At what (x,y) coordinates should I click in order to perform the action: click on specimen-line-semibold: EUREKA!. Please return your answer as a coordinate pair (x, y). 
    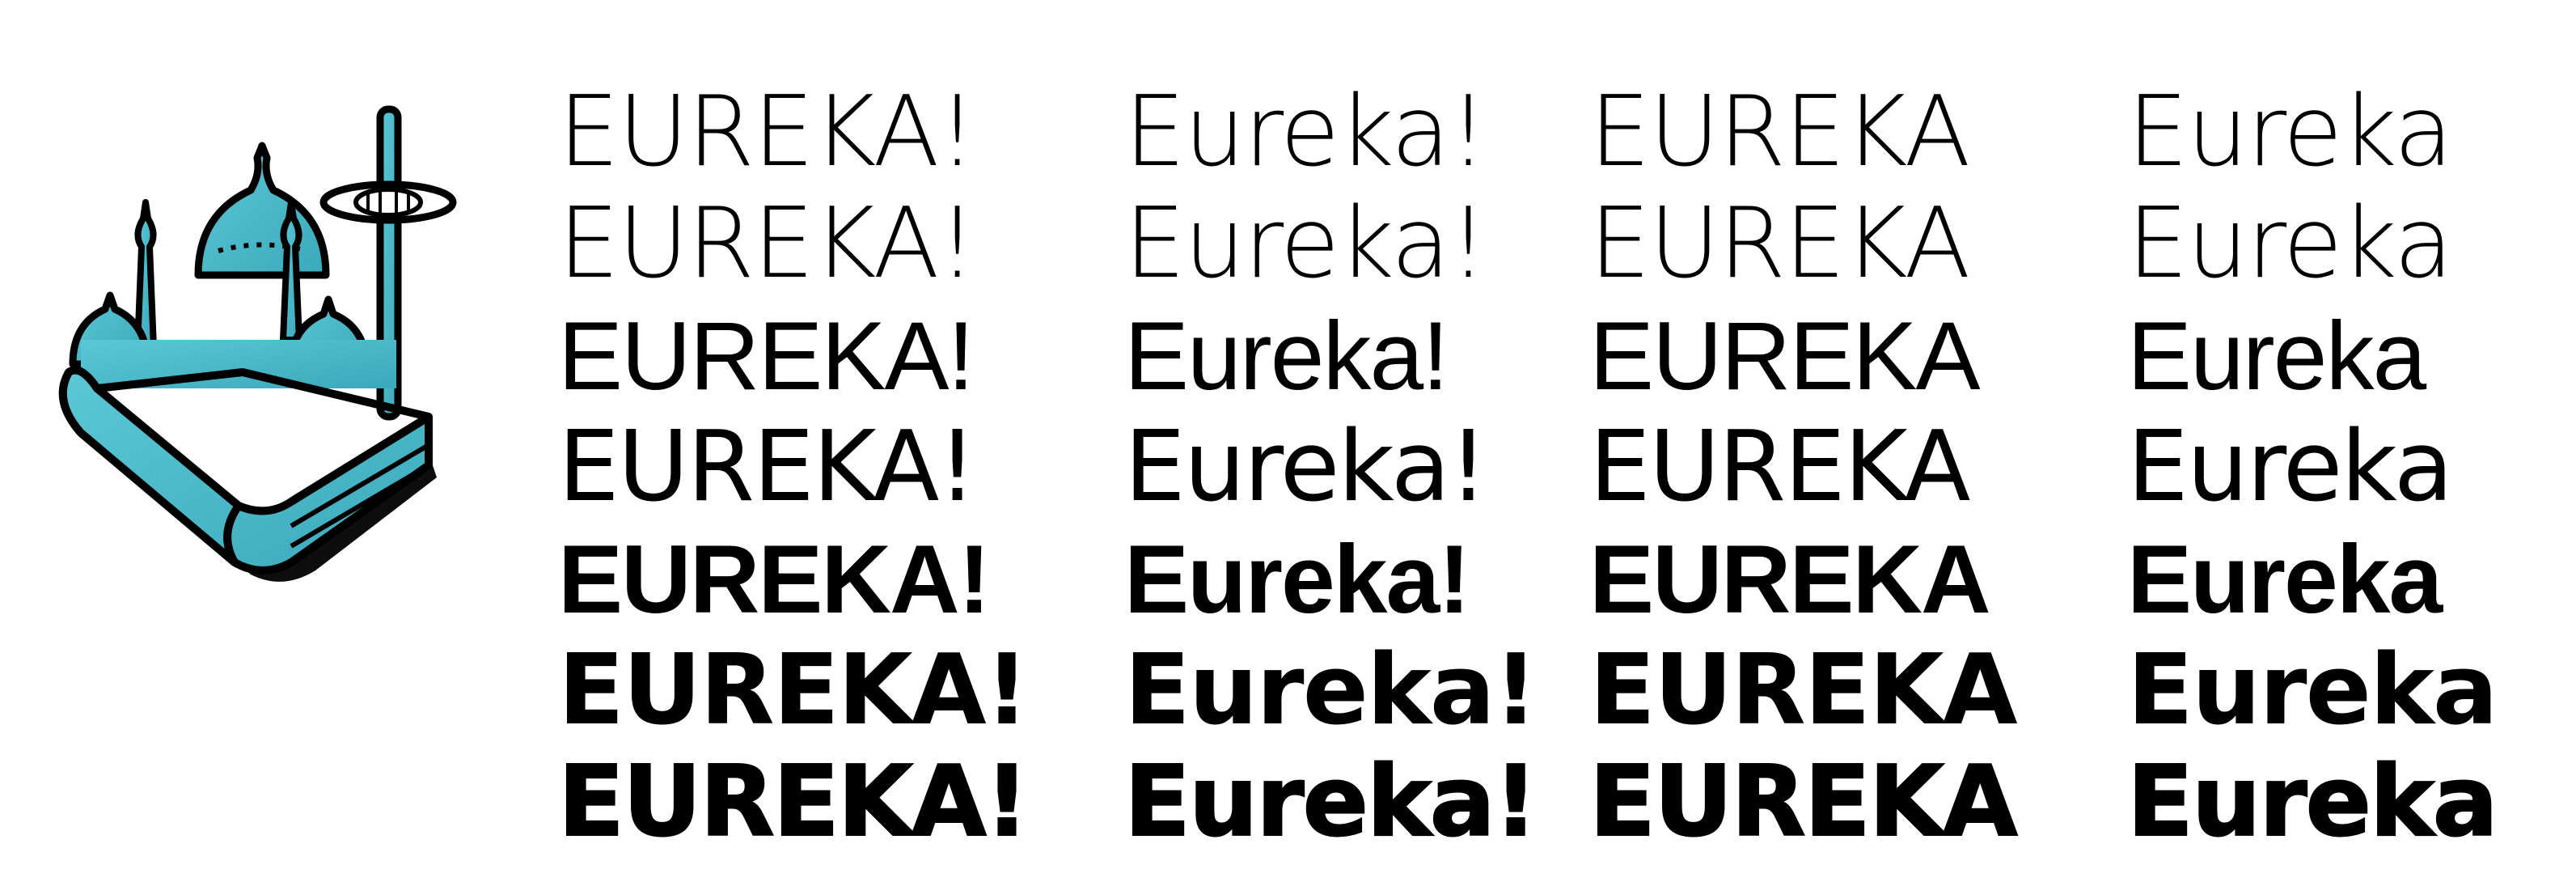
    Looking at the image, I should click on (775, 579).